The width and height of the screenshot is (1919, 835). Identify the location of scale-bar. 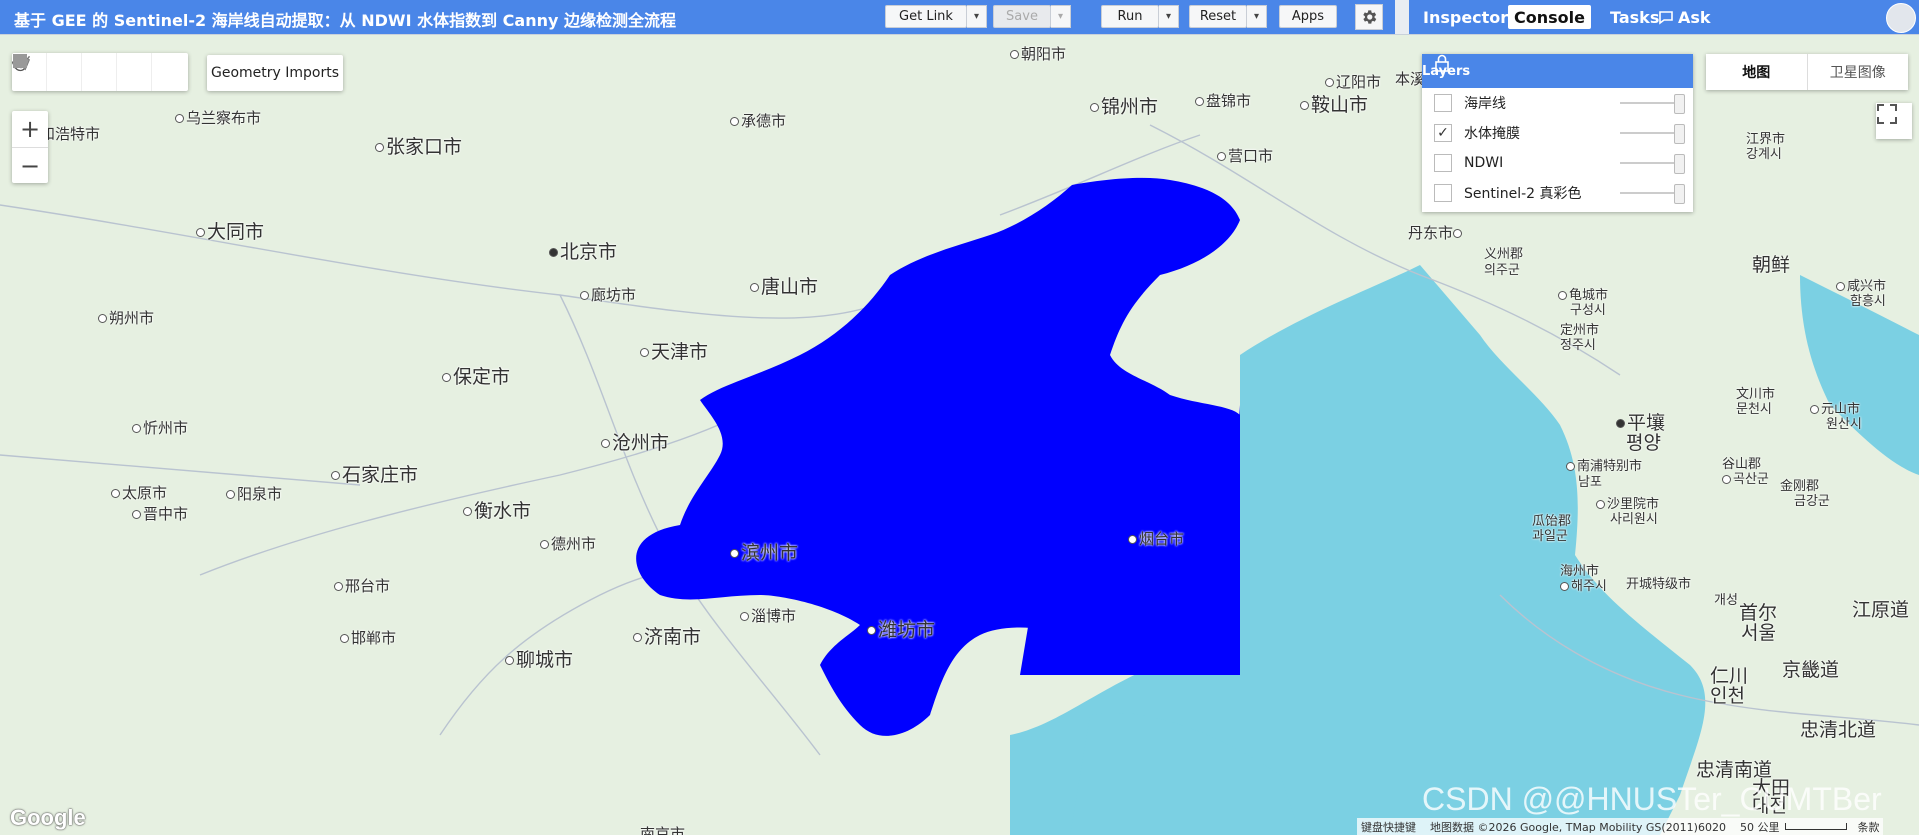
(1816, 826).